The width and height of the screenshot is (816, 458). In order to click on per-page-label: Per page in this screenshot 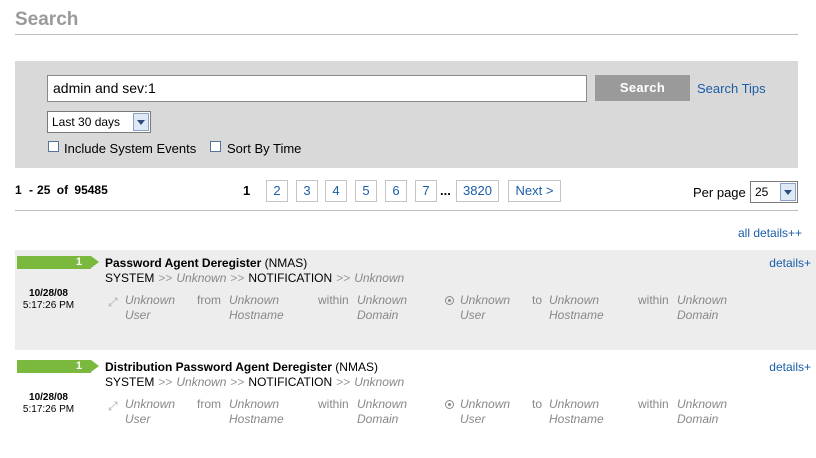, I will do `click(719, 192)`.